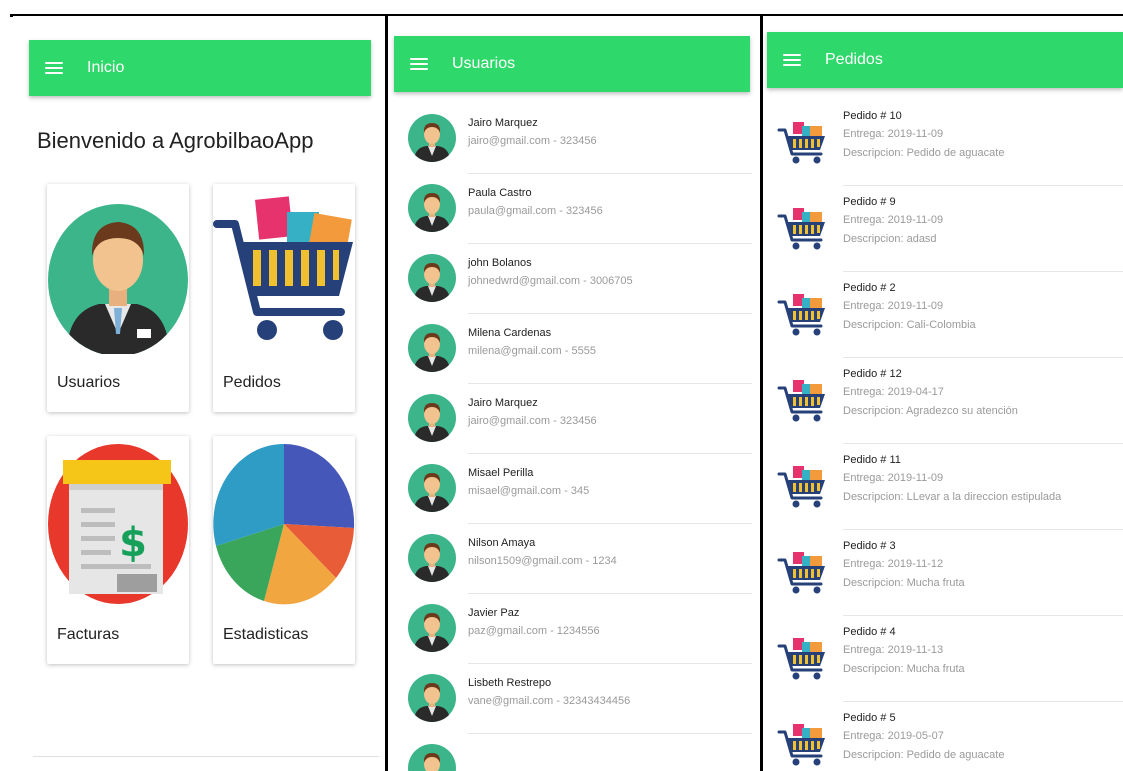 The image size is (1123, 771). What do you see at coordinates (869, 288) in the screenshot?
I see `order-title: Pedido # 2` at bounding box center [869, 288].